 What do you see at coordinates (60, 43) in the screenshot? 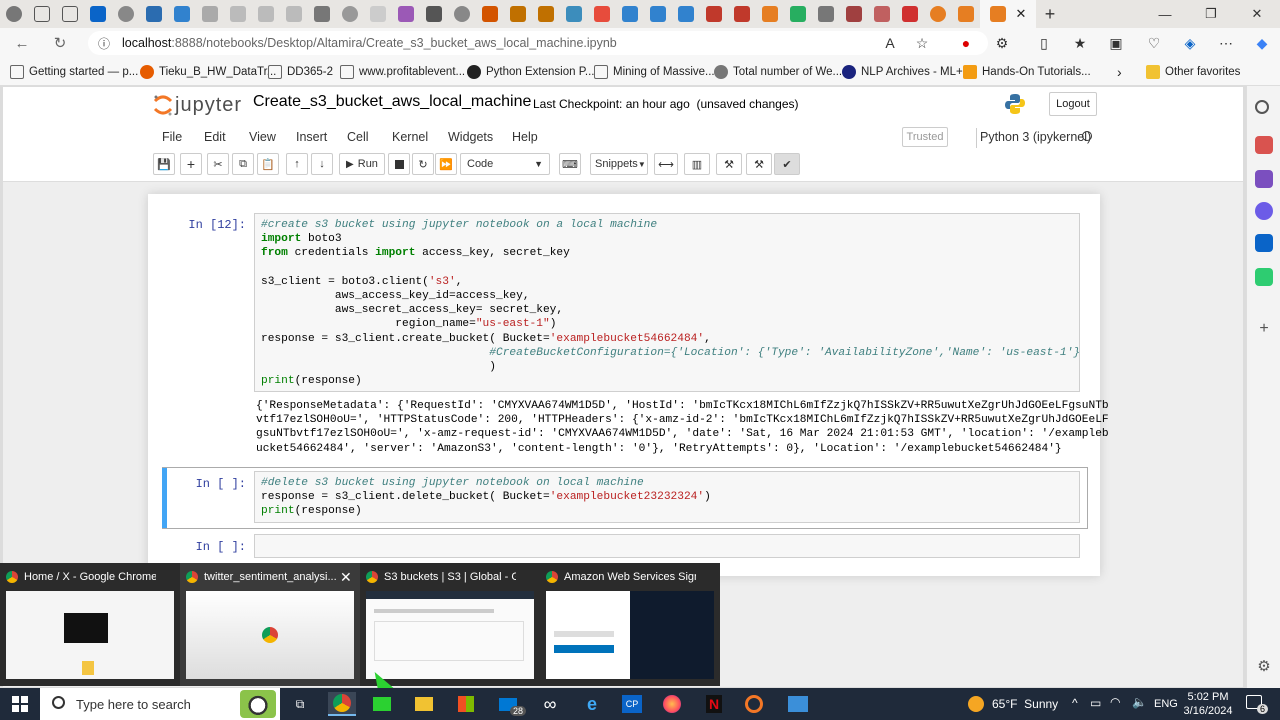
I see `refresh-icon: ↻` at bounding box center [60, 43].